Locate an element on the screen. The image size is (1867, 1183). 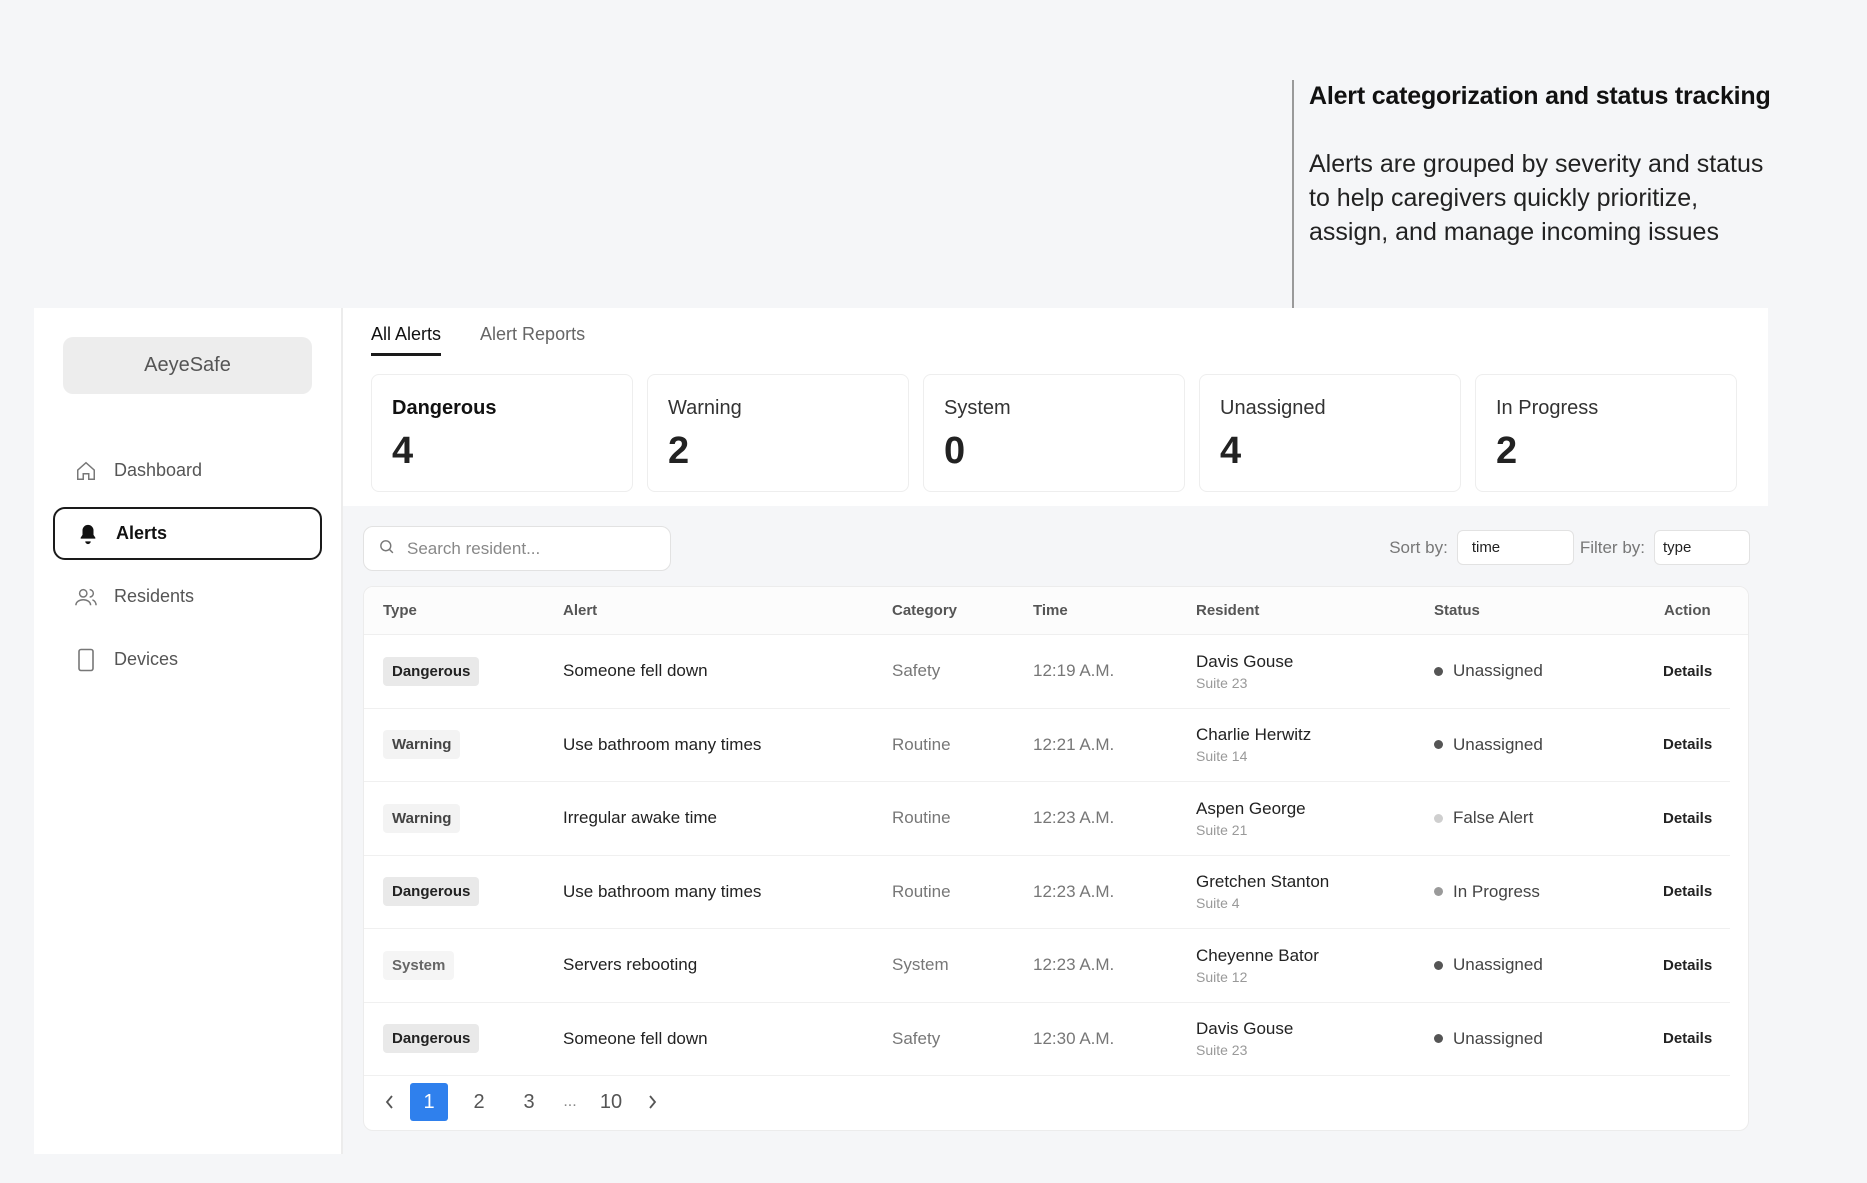
column-header-time: Time is located at coordinates (1050, 610).